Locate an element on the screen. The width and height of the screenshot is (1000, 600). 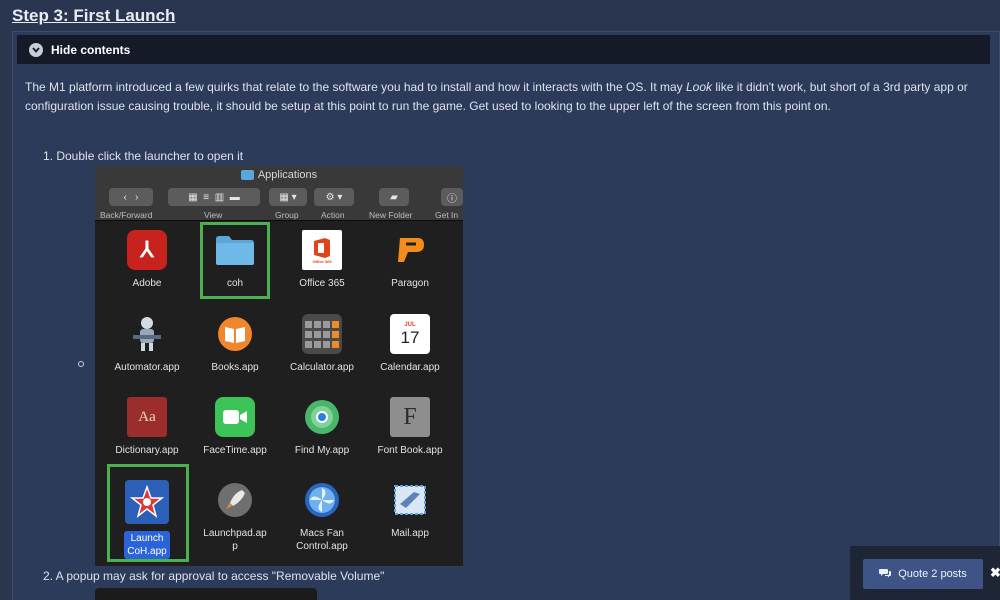
list-item-step-1: 1. Double click the launcher to open it is located at coordinates (143, 156).